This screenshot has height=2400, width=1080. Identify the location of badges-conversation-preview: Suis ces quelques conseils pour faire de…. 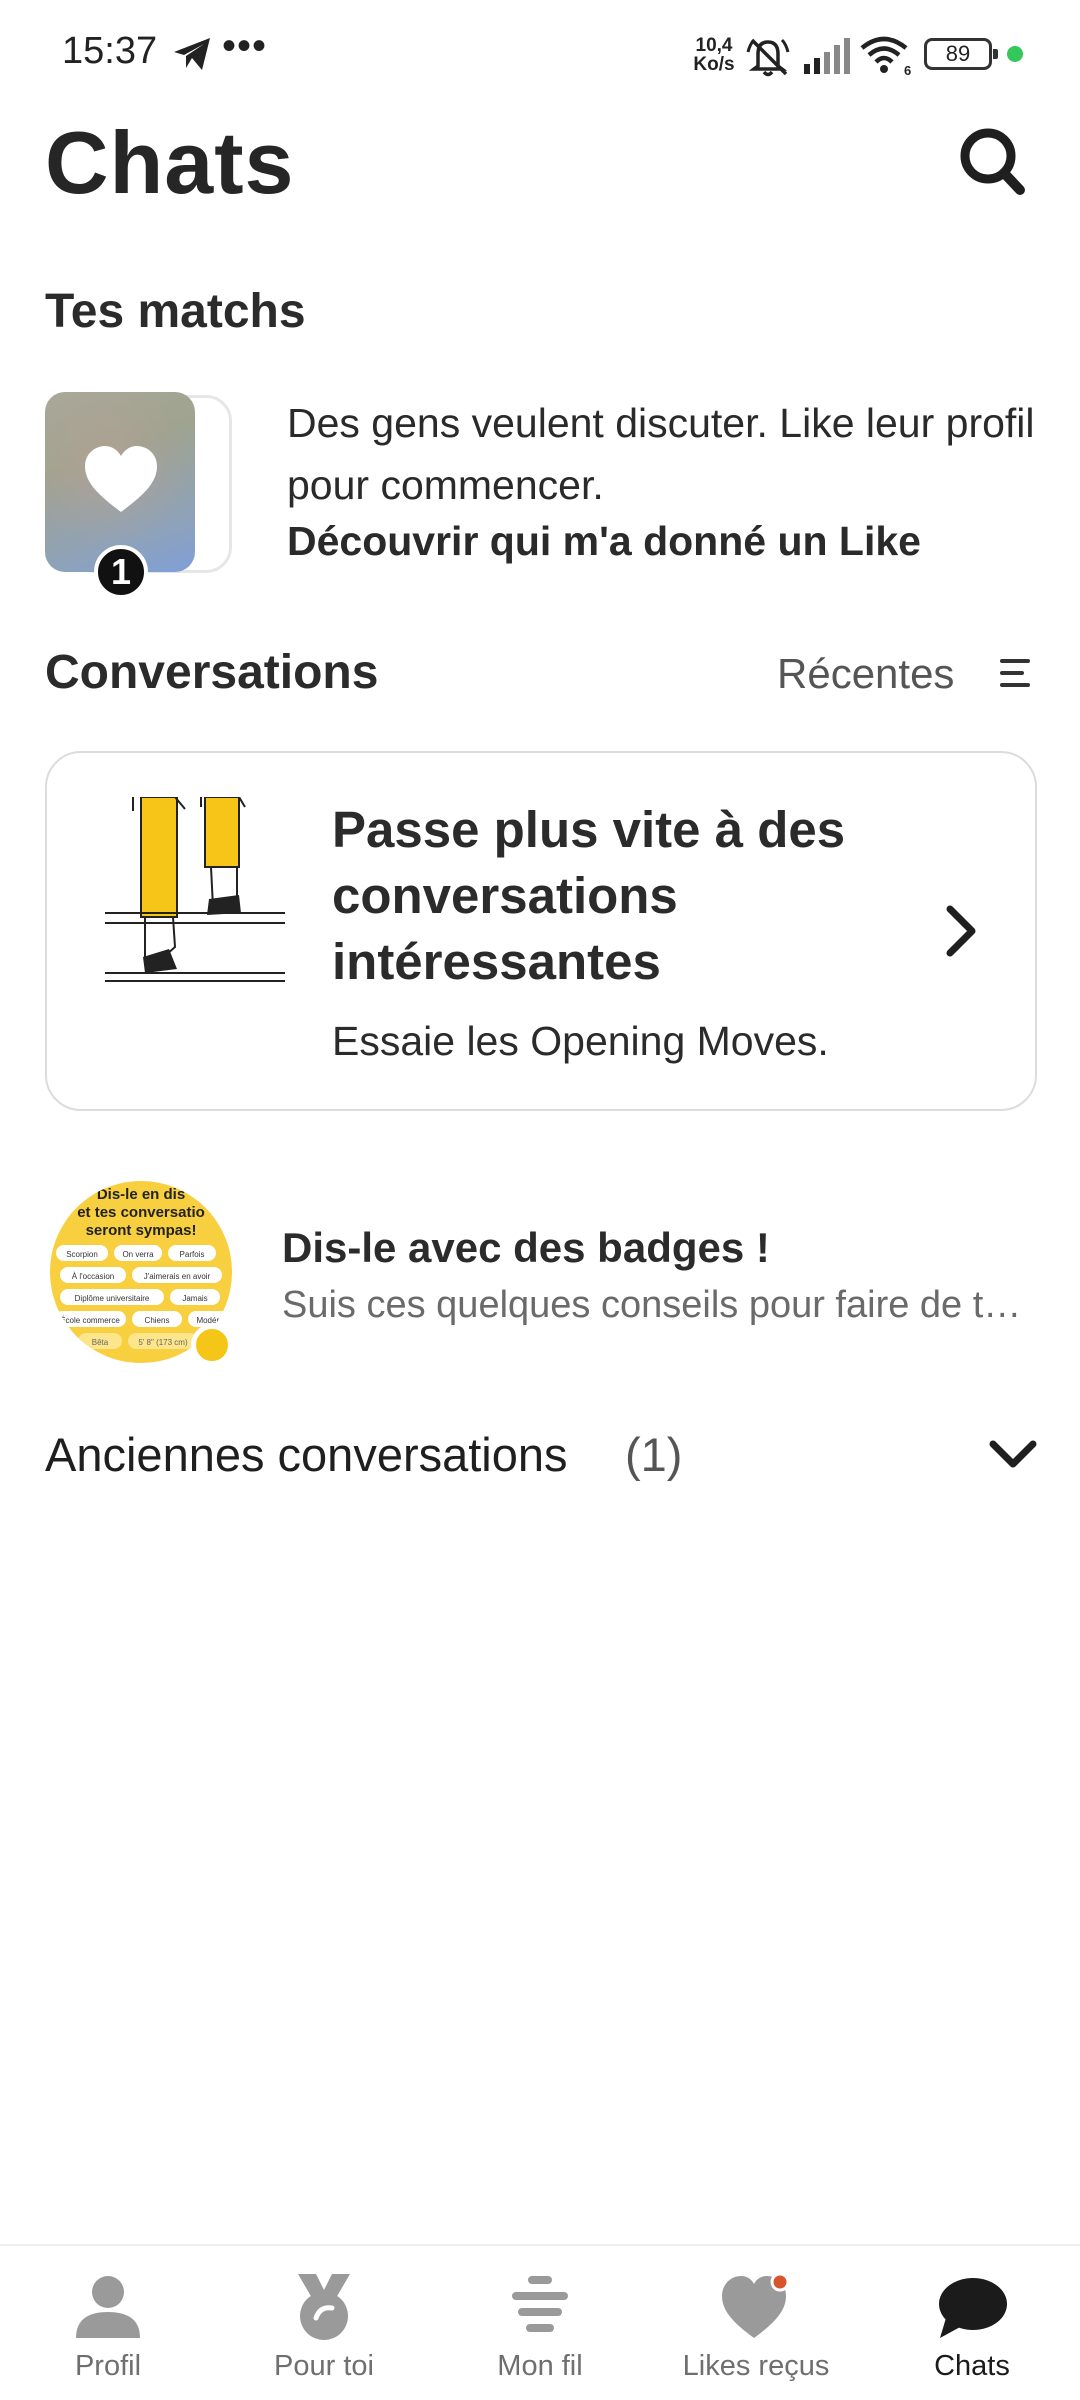
(652, 1305).